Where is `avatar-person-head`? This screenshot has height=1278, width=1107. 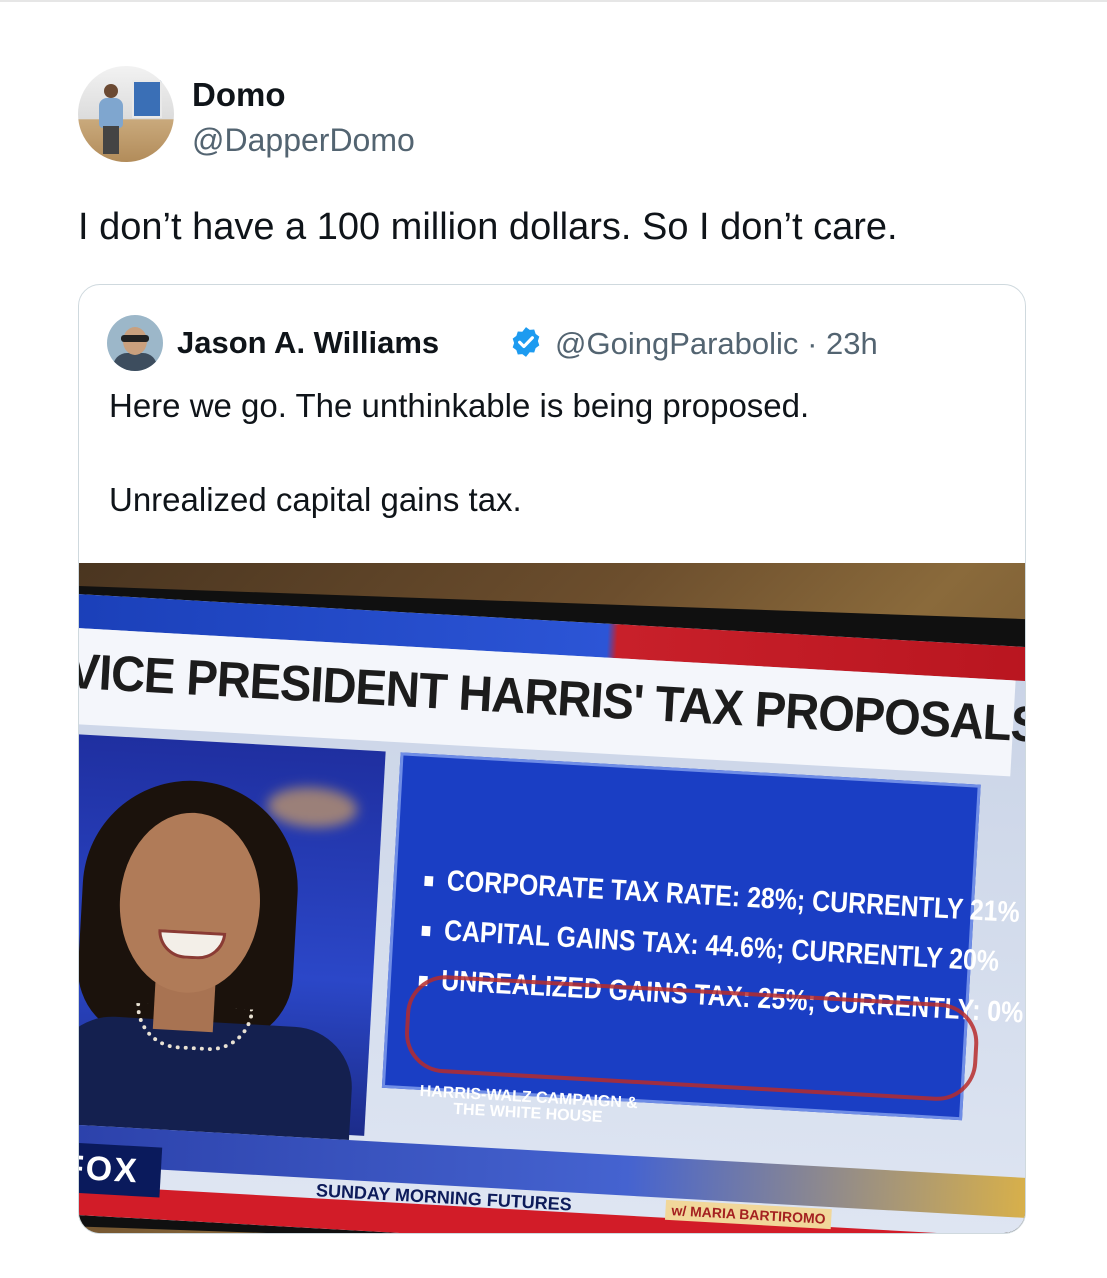
avatar-person-head is located at coordinates (111, 91).